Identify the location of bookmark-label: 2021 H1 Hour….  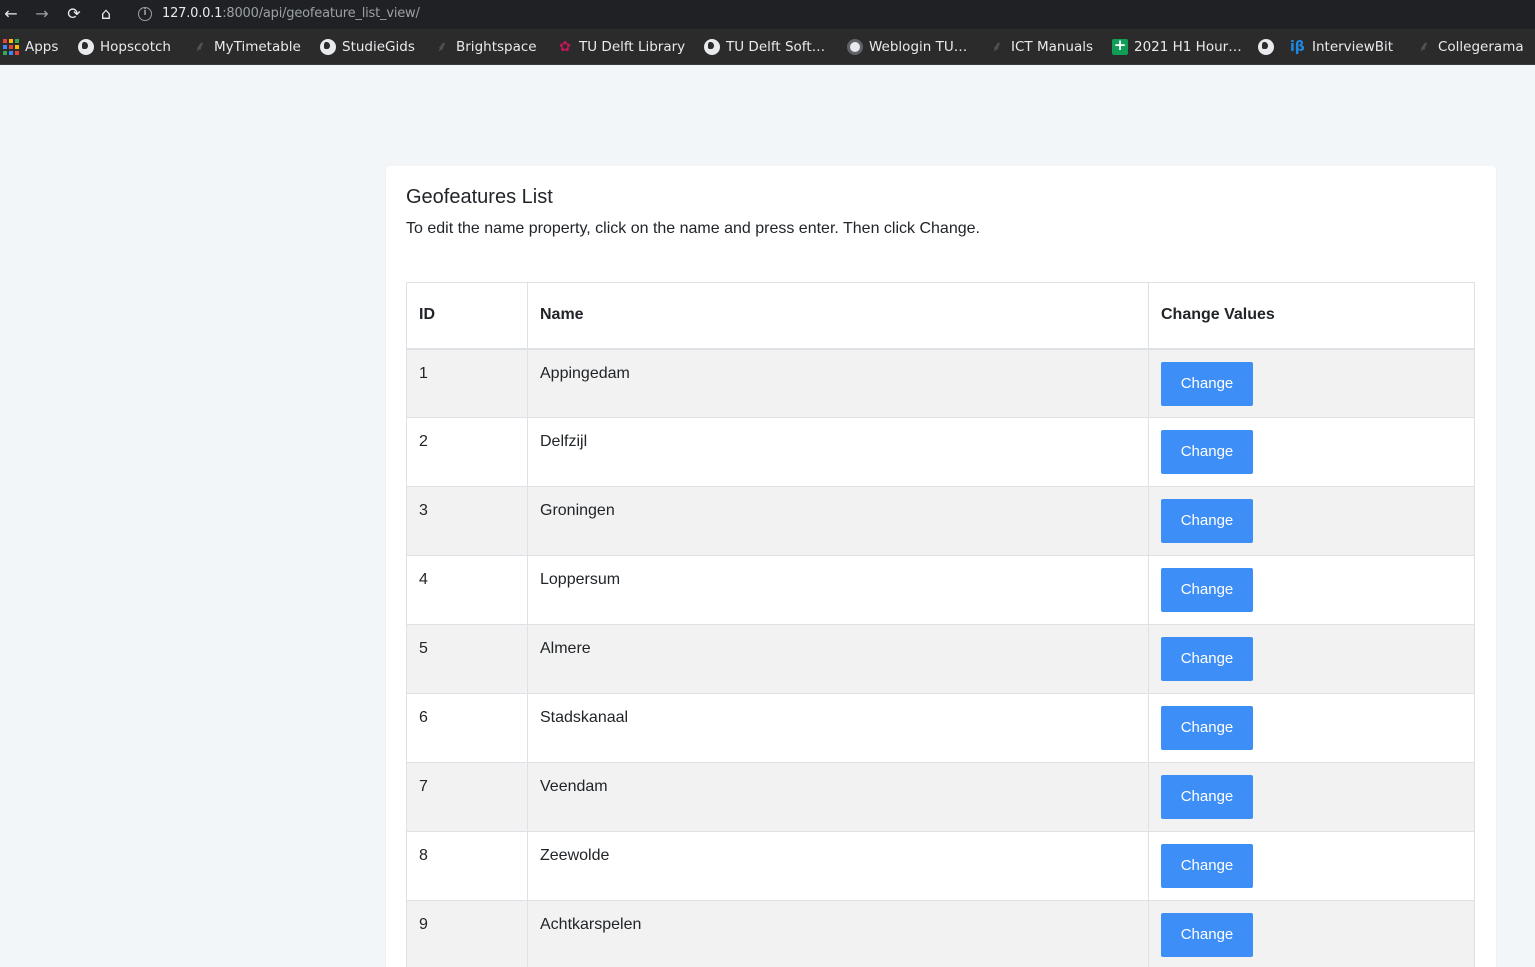
(1188, 47).